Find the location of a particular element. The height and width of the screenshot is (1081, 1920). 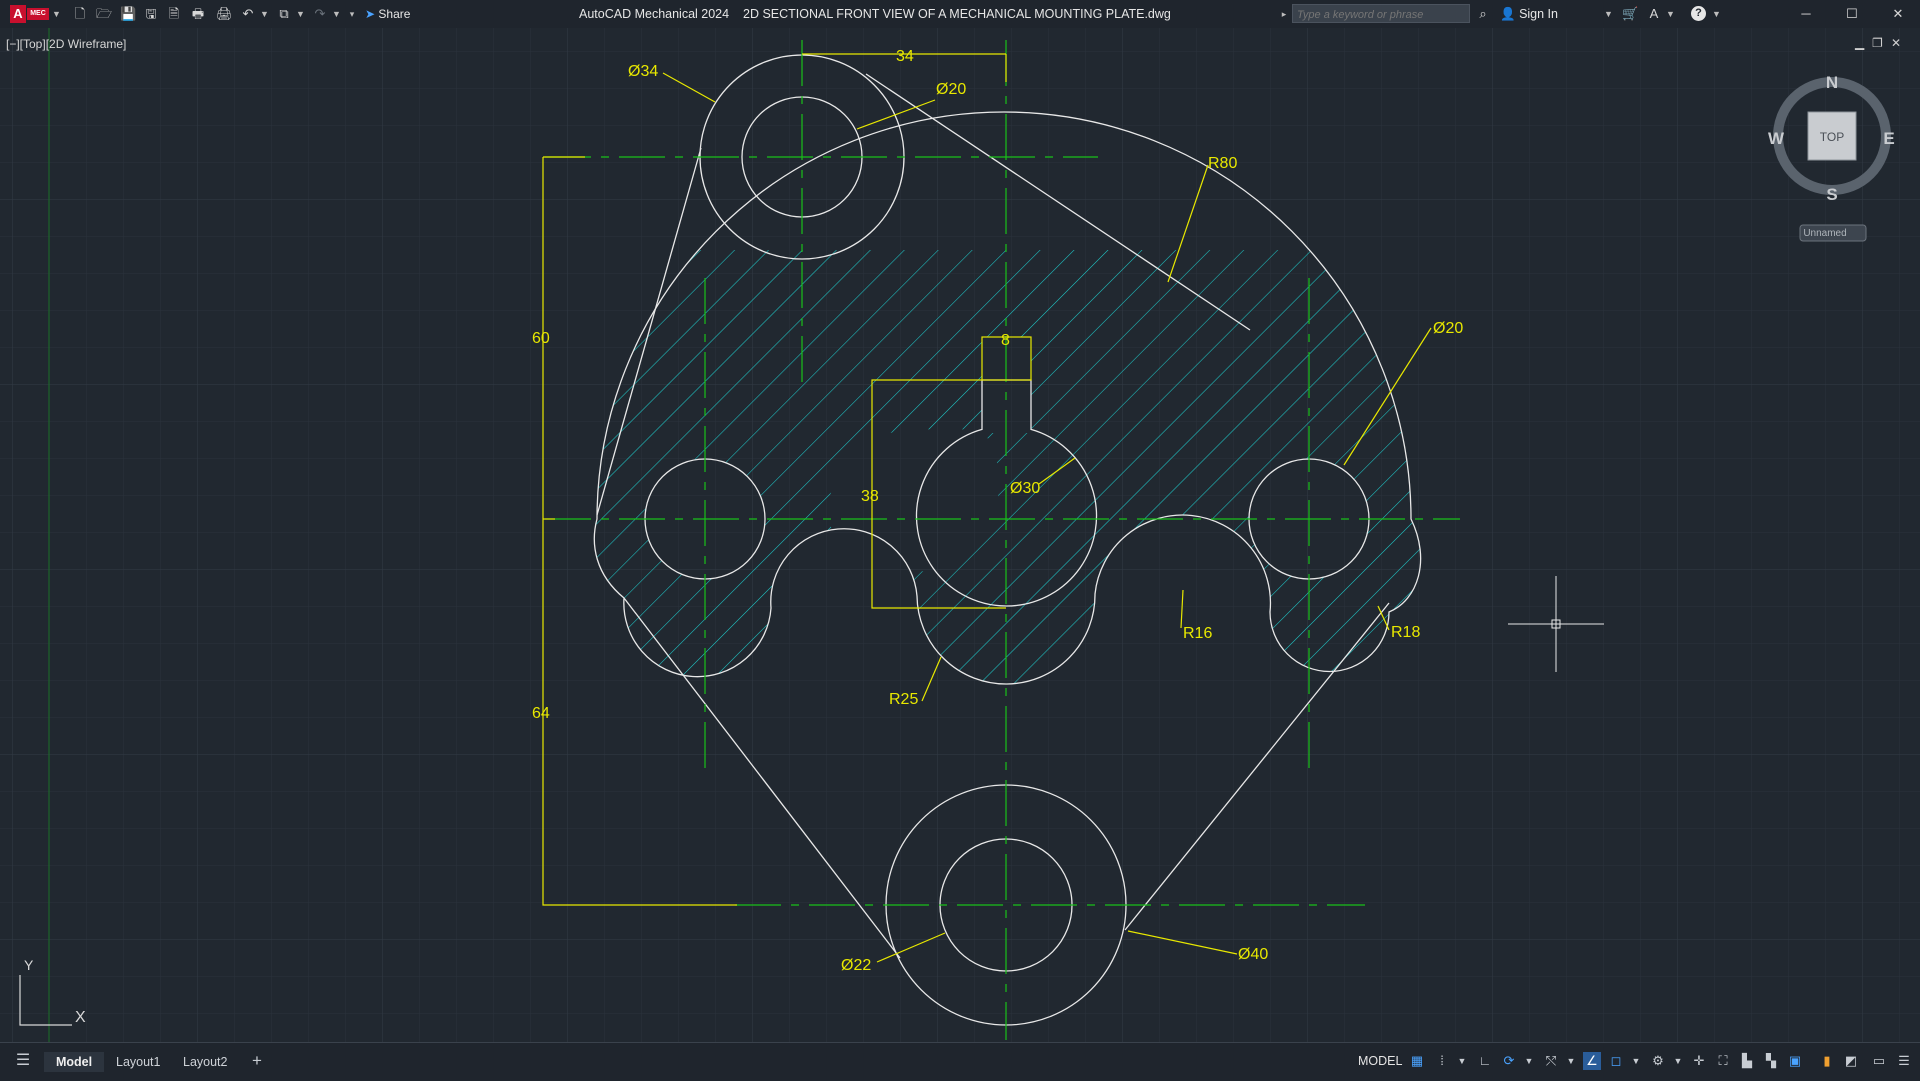

undo-icon: ↶ is located at coordinates (248, 14).